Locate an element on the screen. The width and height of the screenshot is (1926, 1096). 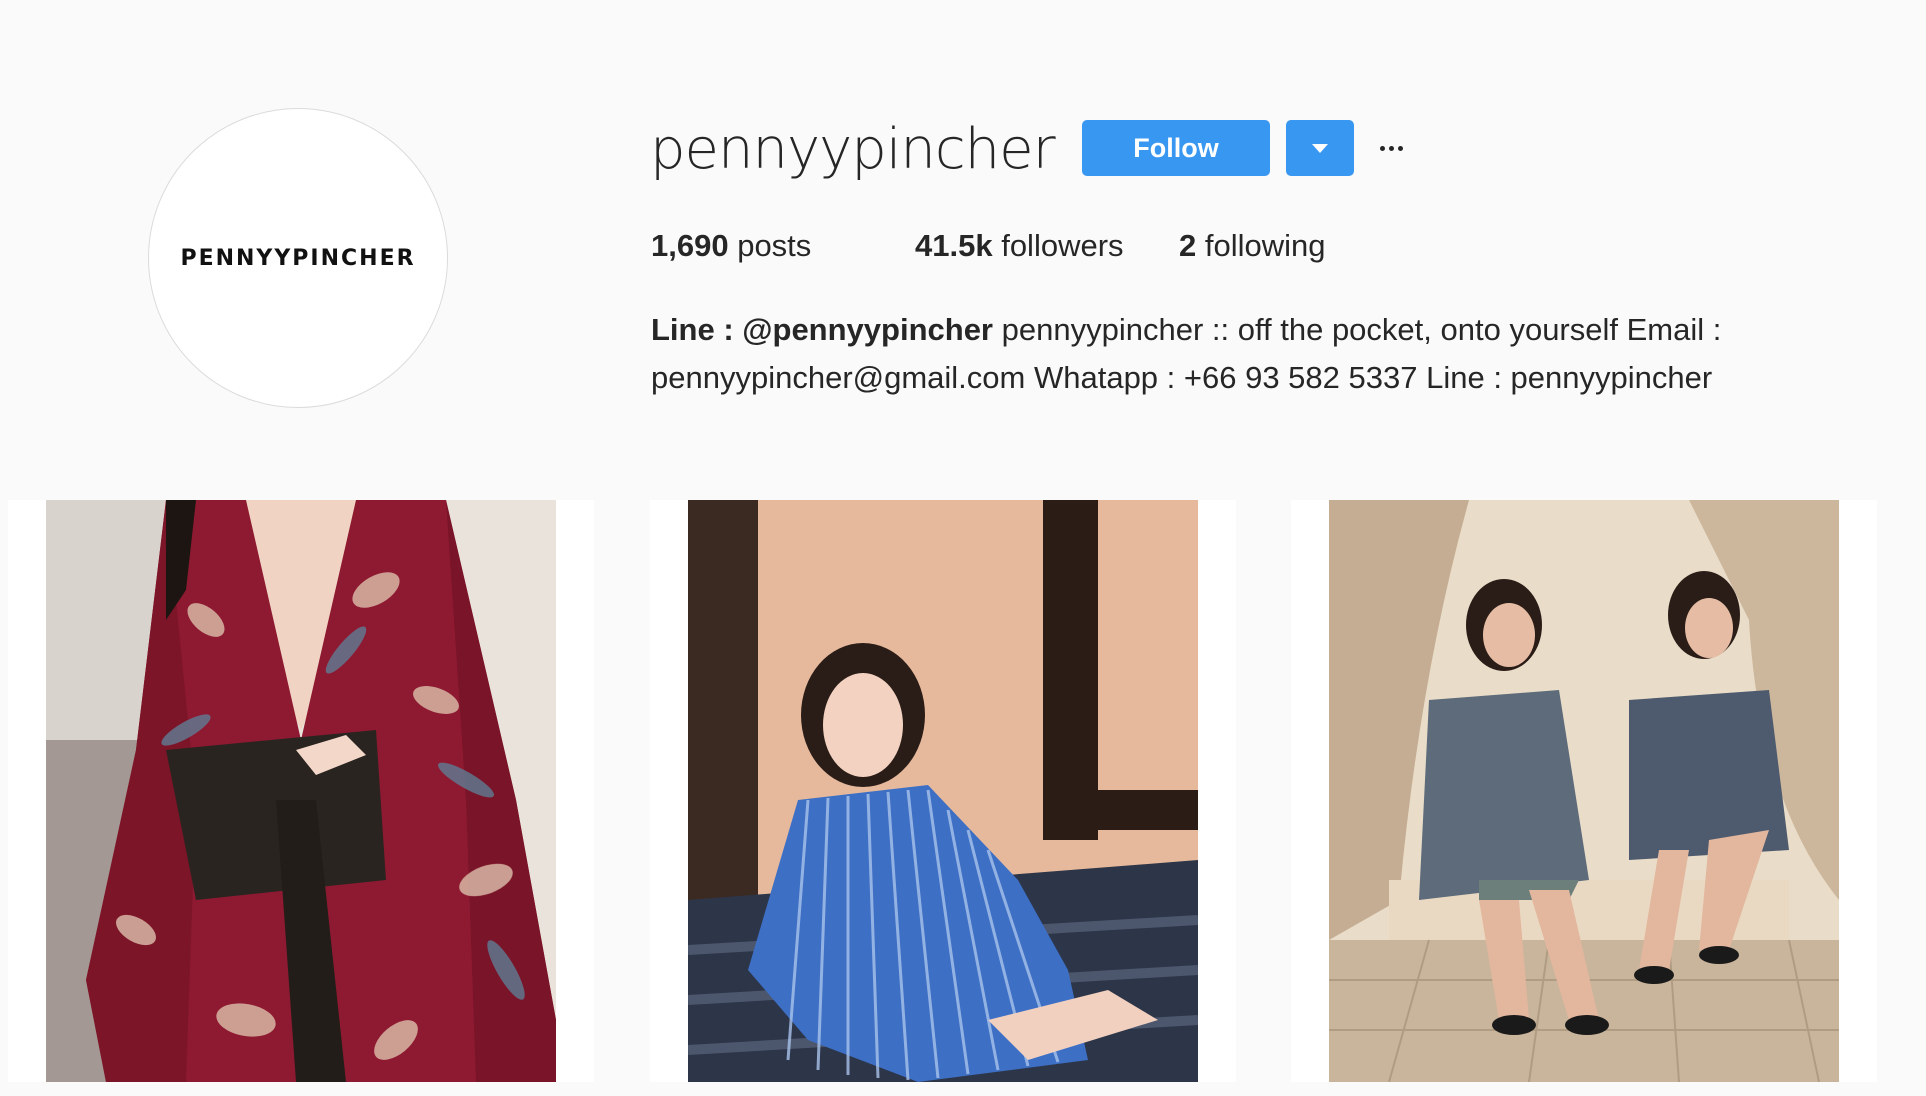
avatar-logo-text: PENNYYPINCHER is located at coordinates (298, 258).